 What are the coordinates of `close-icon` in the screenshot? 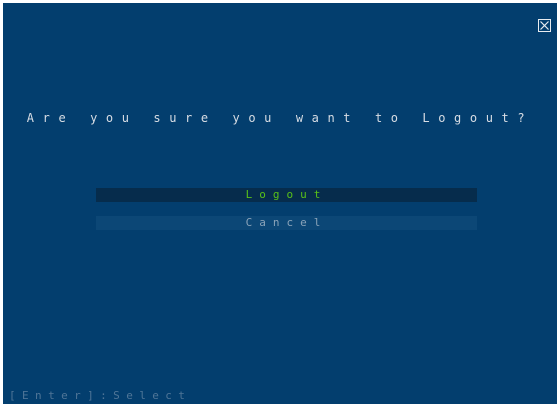 It's located at (544, 25).